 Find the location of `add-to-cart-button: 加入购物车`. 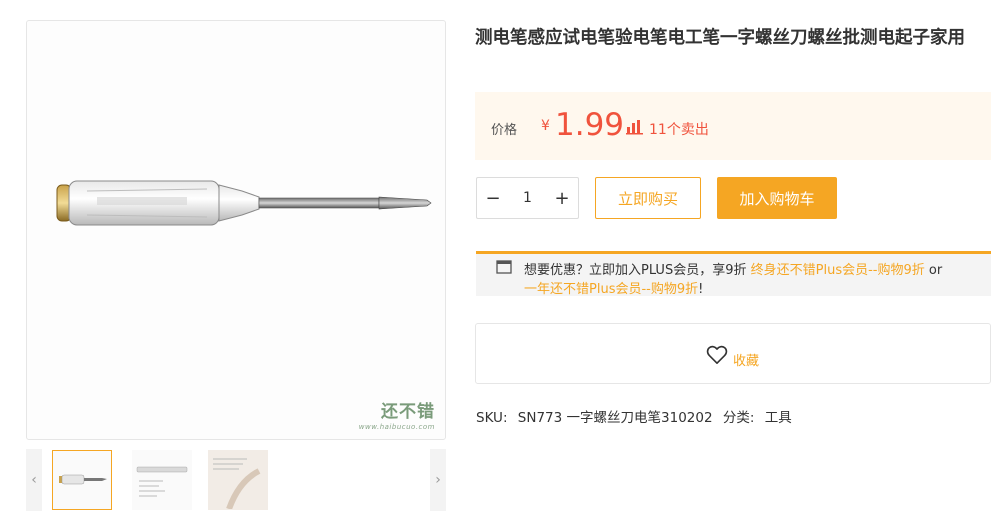

add-to-cart-button: 加入购物车 is located at coordinates (777, 198).